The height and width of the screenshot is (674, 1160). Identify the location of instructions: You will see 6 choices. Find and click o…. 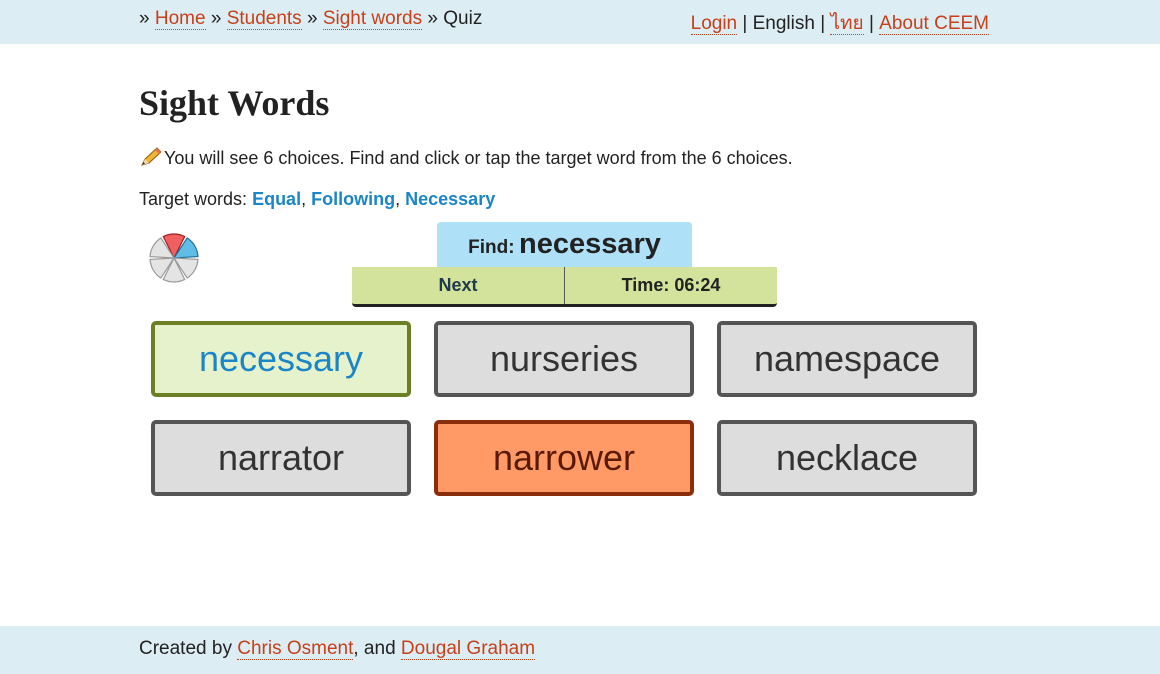
(466, 157).